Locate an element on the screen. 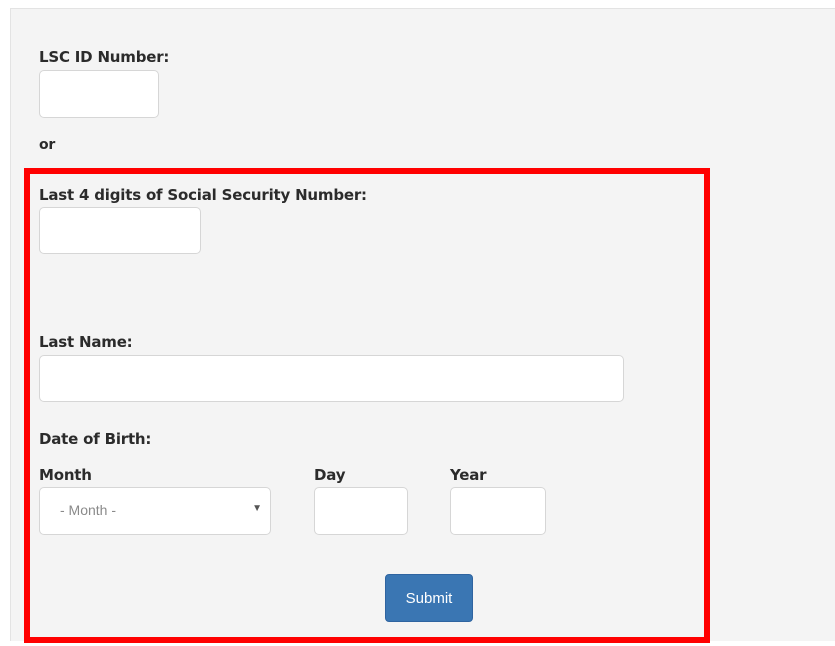  year-input is located at coordinates (498, 511).